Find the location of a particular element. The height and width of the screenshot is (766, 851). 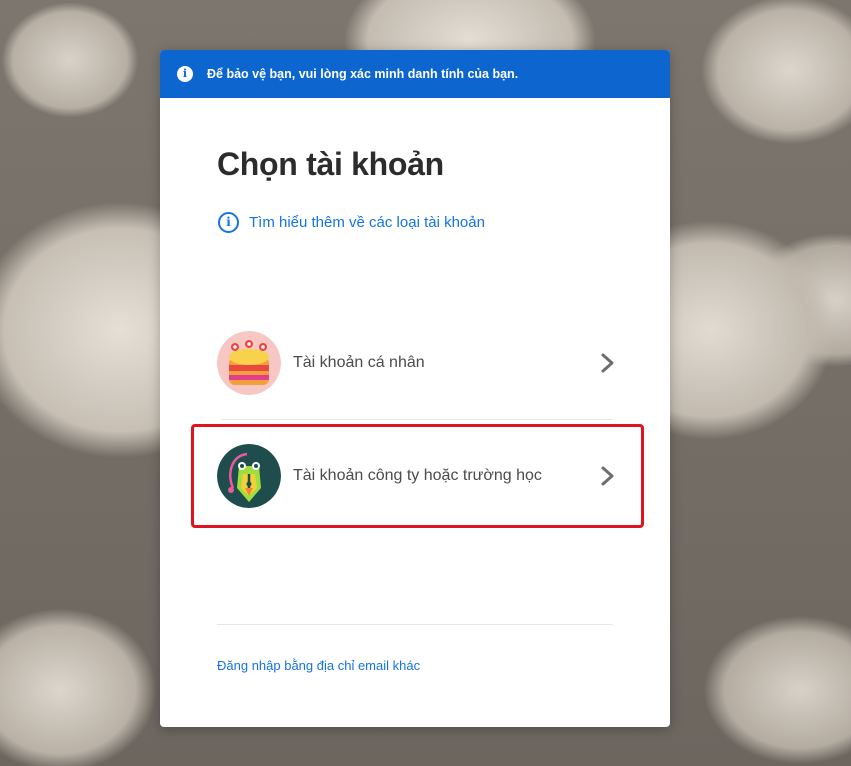

personal-account-option: Tài khoản cá nhân is located at coordinates (417, 363).